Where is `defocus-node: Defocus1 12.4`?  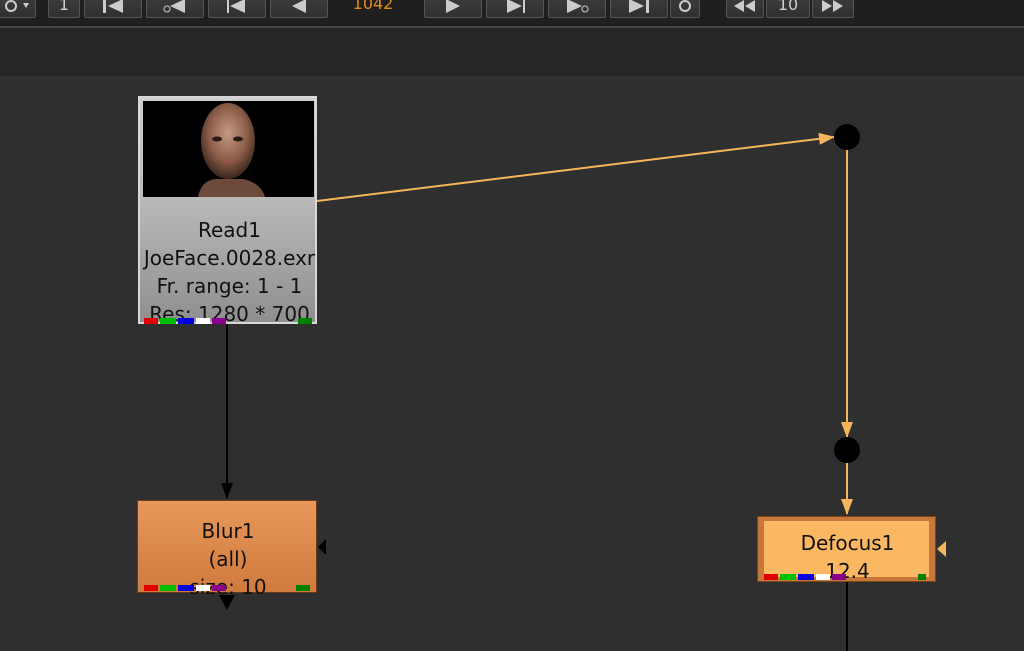 defocus-node: Defocus1 12.4 is located at coordinates (846, 549).